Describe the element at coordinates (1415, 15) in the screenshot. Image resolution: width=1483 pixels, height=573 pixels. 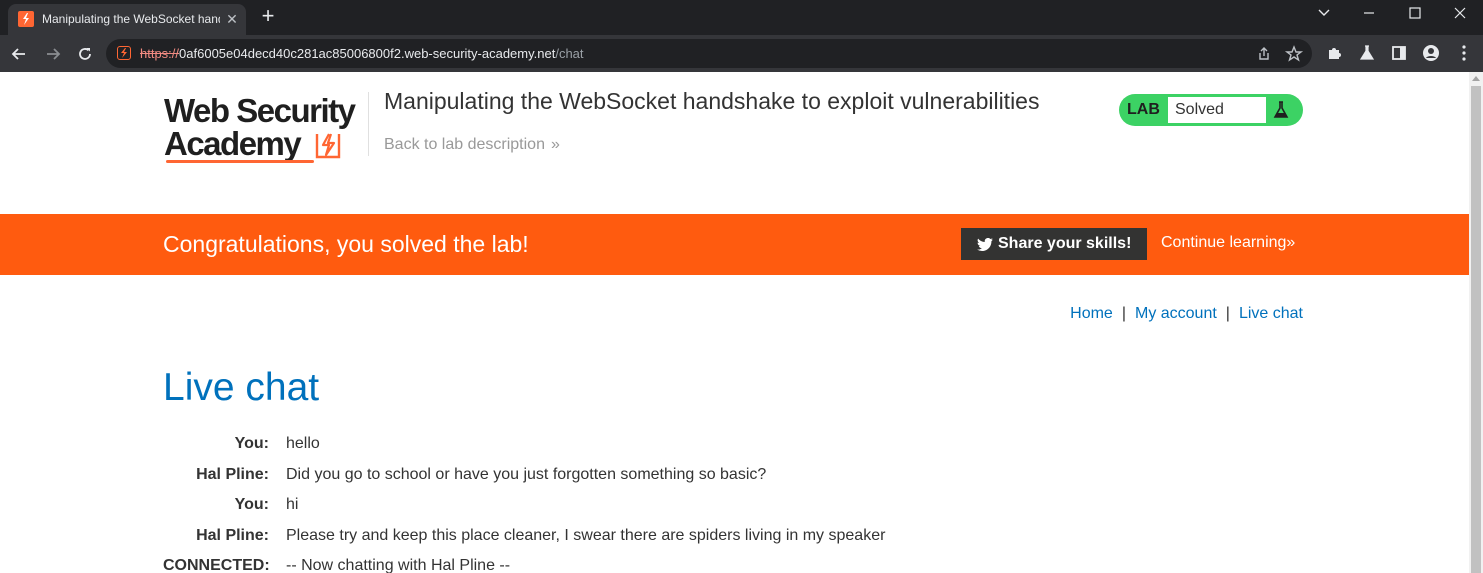
I see `maximize-icon` at that location.